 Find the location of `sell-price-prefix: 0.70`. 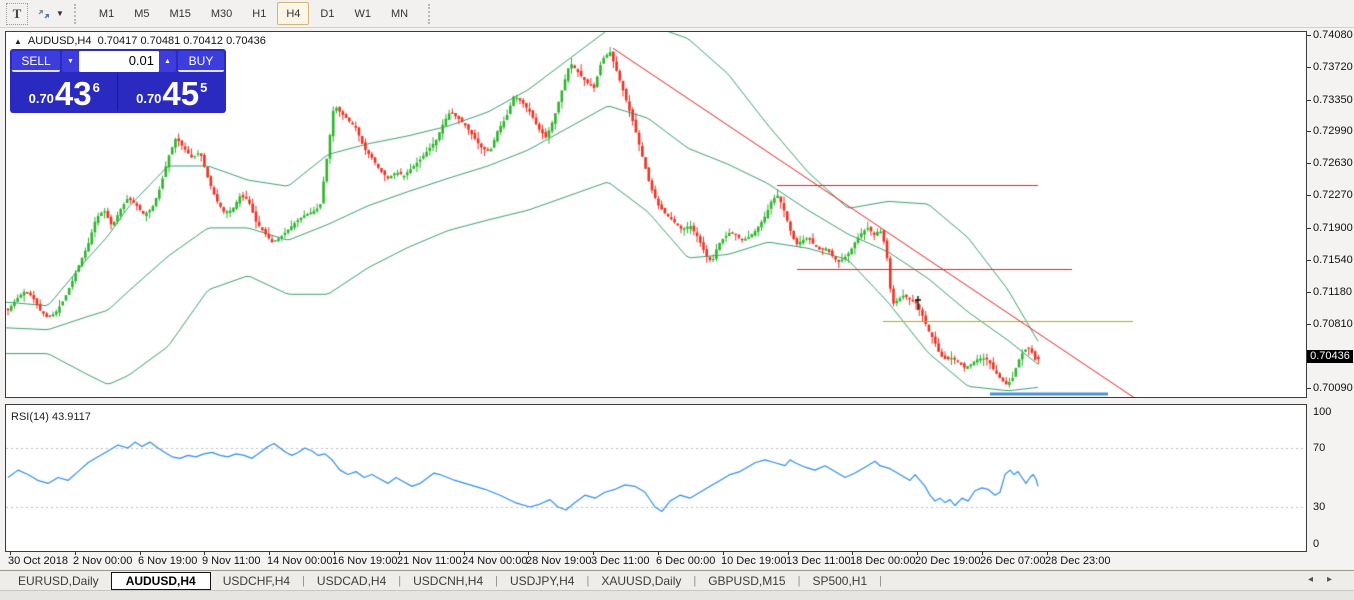

sell-price-prefix: 0.70 is located at coordinates (41, 98).